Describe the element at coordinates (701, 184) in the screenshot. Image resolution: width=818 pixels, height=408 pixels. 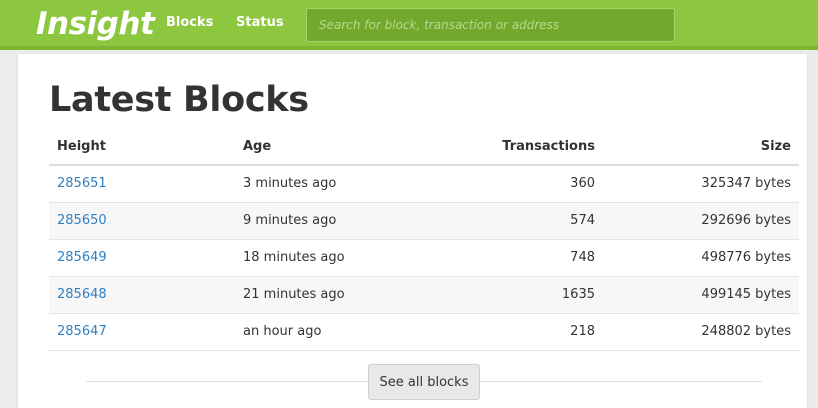
I see `block-size: 325347 bytes` at that location.